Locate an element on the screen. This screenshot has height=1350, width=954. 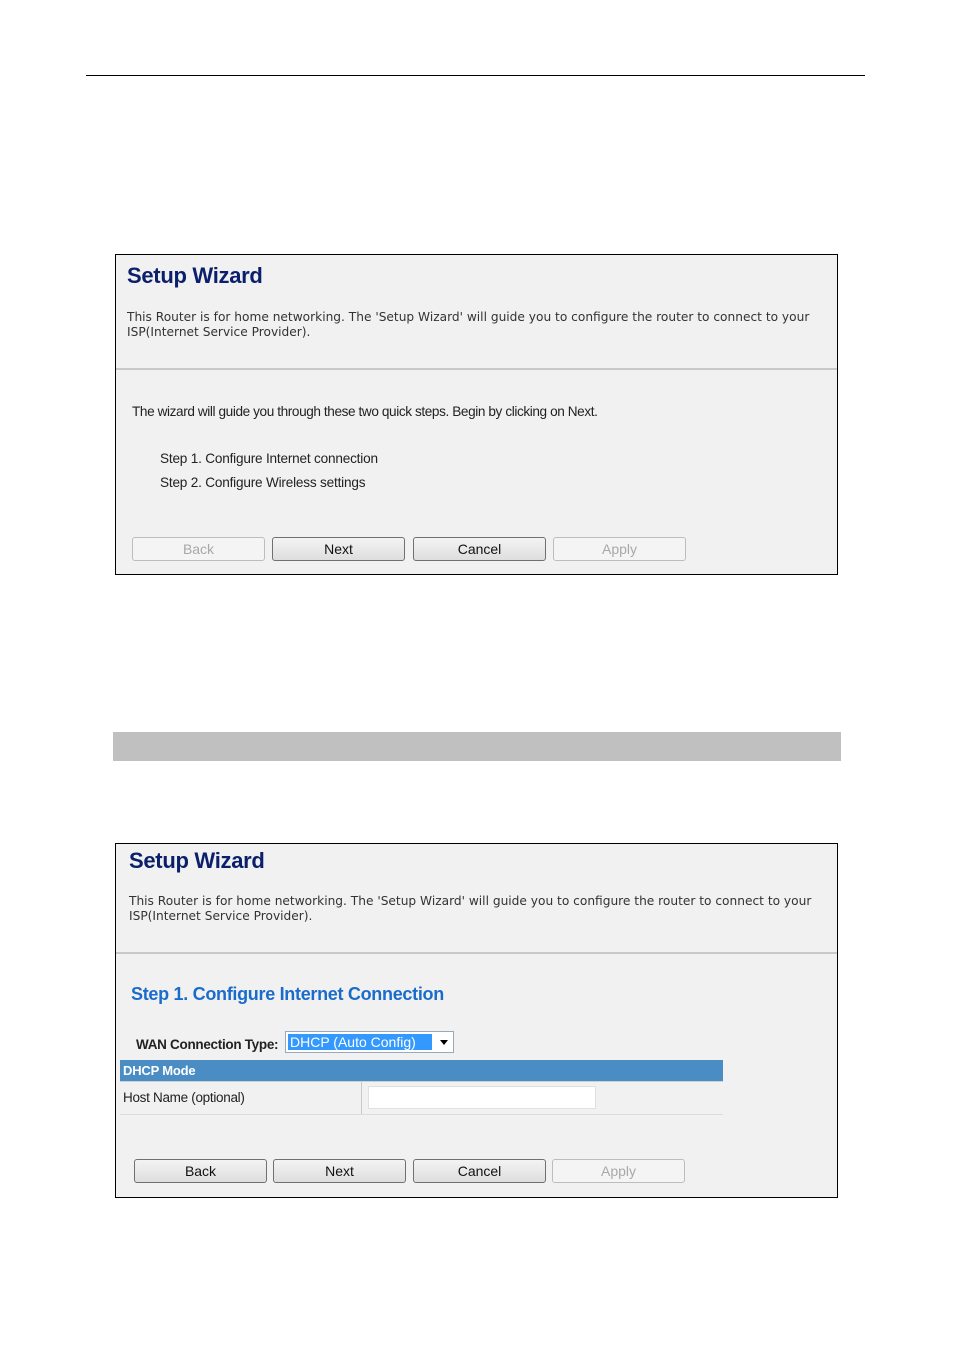
step-item: Step 1. Configure Internet connection is located at coordinates (269, 458).